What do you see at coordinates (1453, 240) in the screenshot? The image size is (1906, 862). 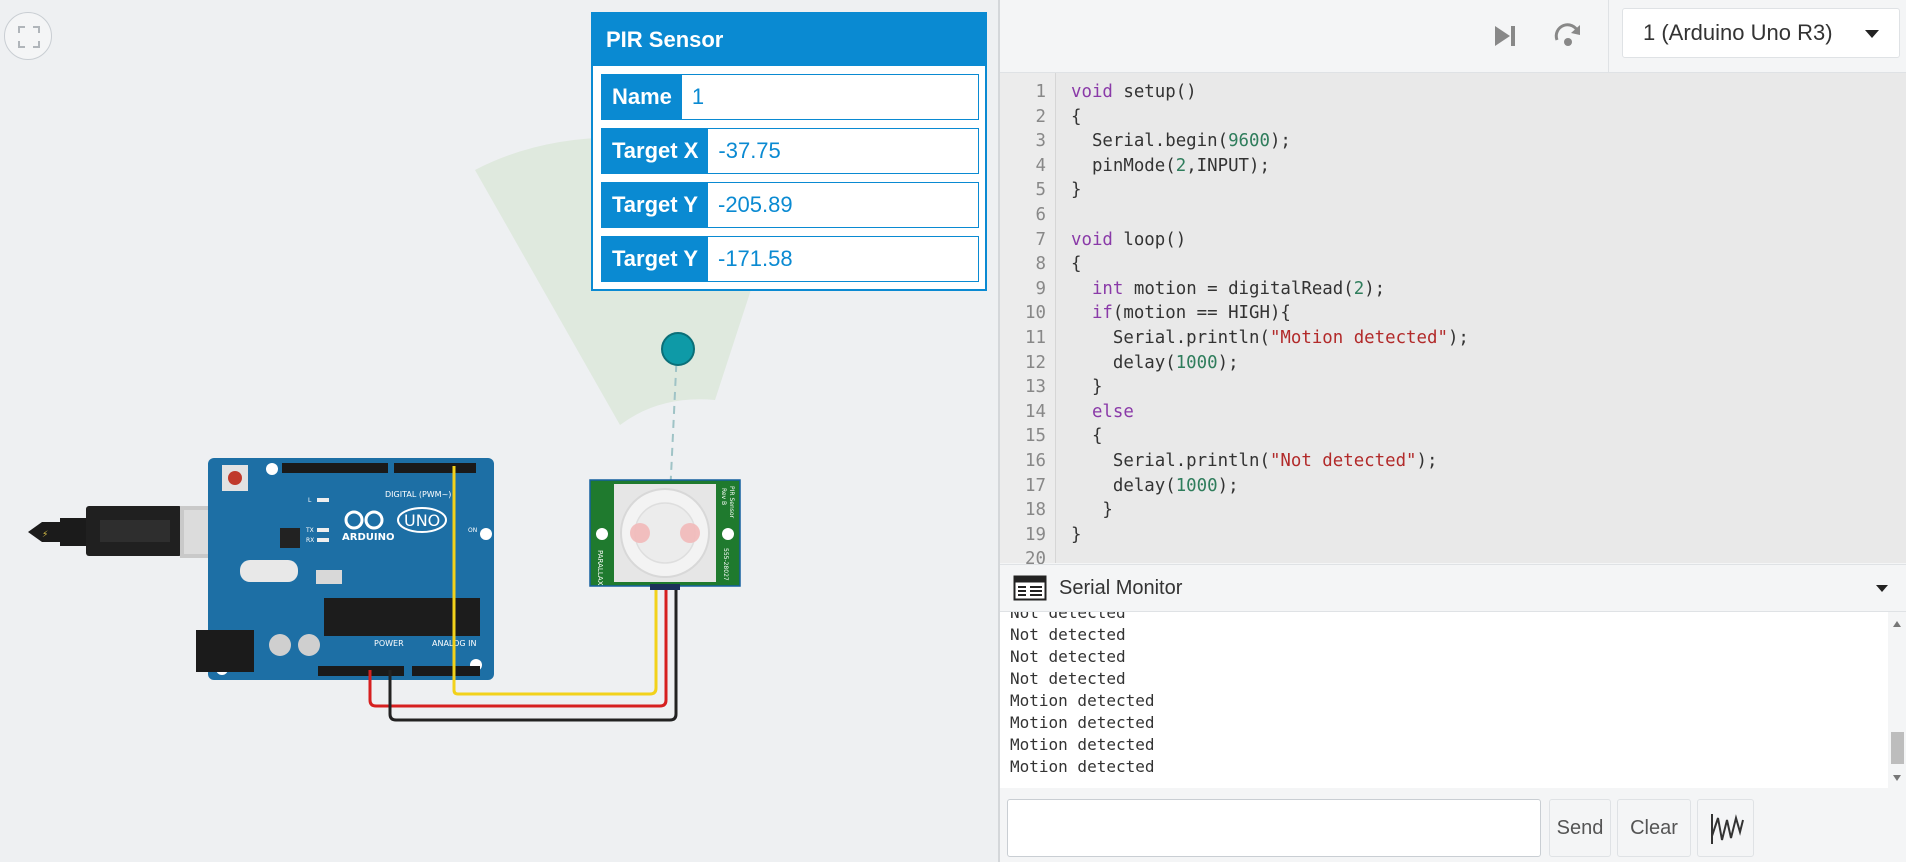 I see `code-line: 7 void loop()` at bounding box center [1453, 240].